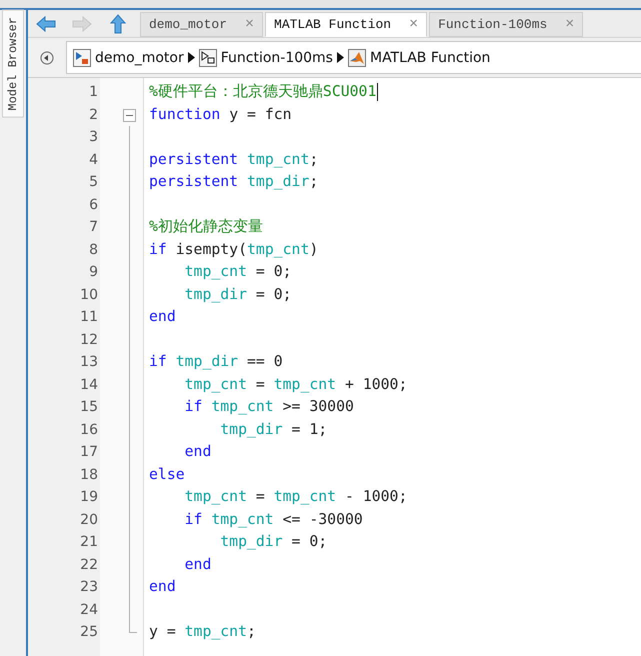  I want to click on editor-tab: Function-100ms ×, so click(506, 24).